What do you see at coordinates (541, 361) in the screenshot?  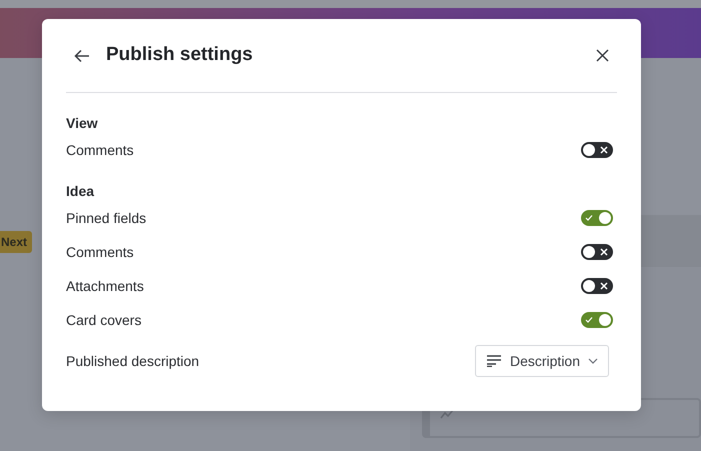 I see `description-dropdown: Description` at bounding box center [541, 361].